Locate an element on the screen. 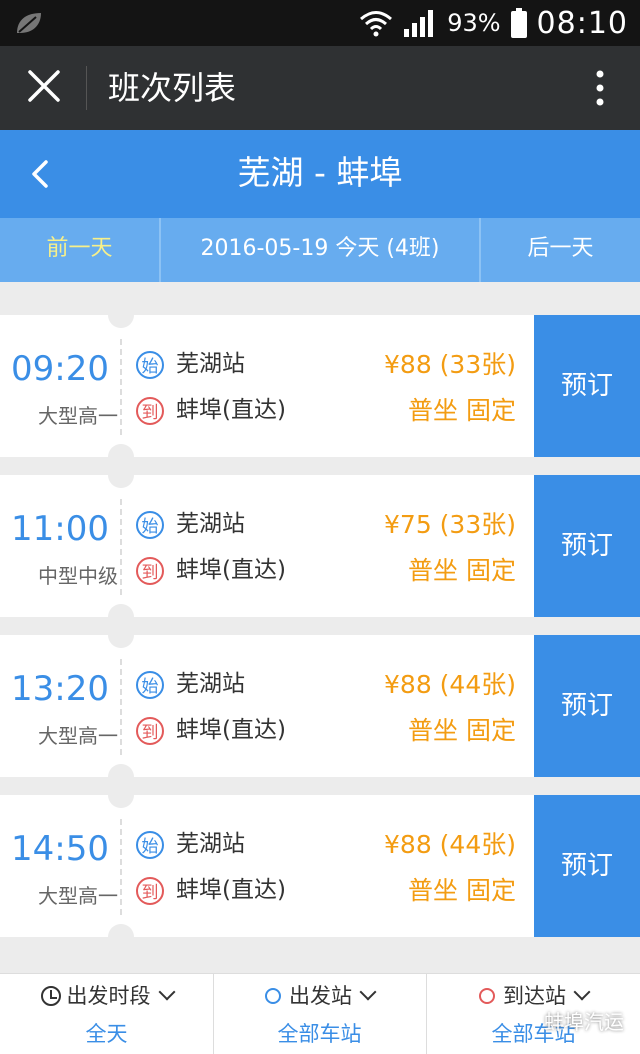 The image size is (640, 1054). departure-filter-label: 出发站 is located at coordinates (319, 996).